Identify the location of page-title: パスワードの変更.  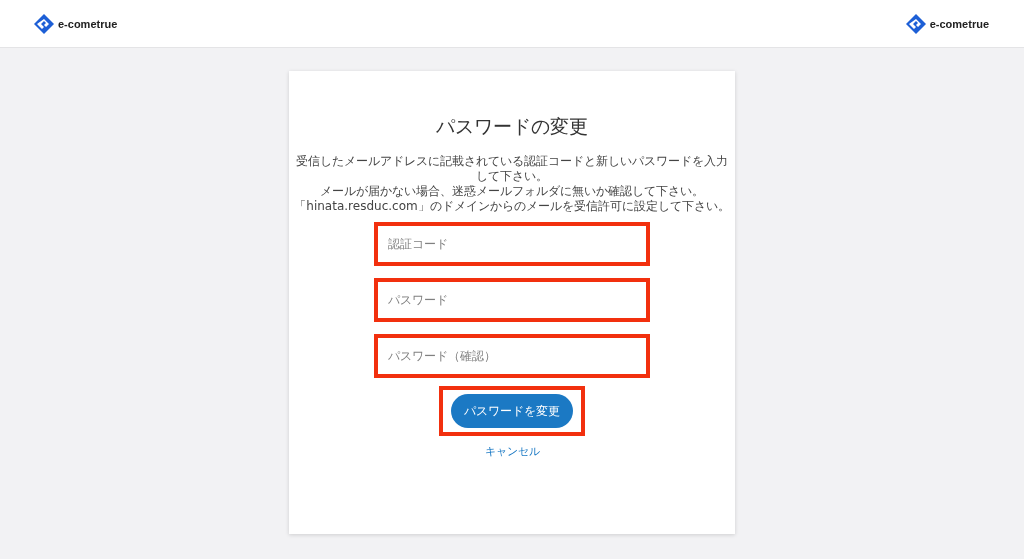
(512, 126).